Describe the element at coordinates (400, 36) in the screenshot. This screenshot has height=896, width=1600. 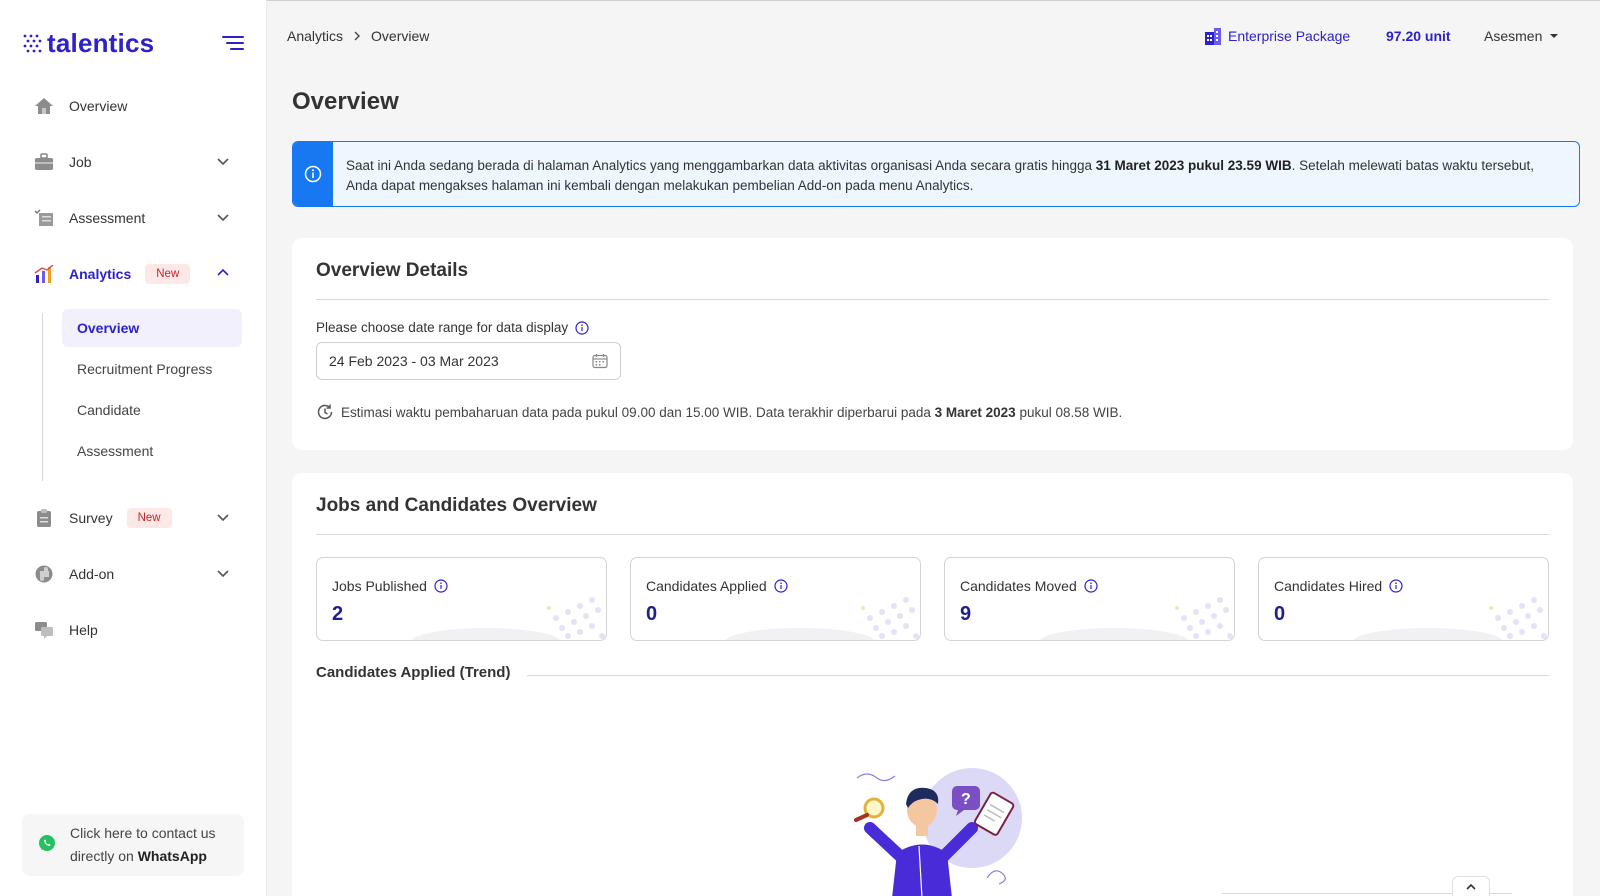
I see `breadcrumb-overview: Overview` at that location.